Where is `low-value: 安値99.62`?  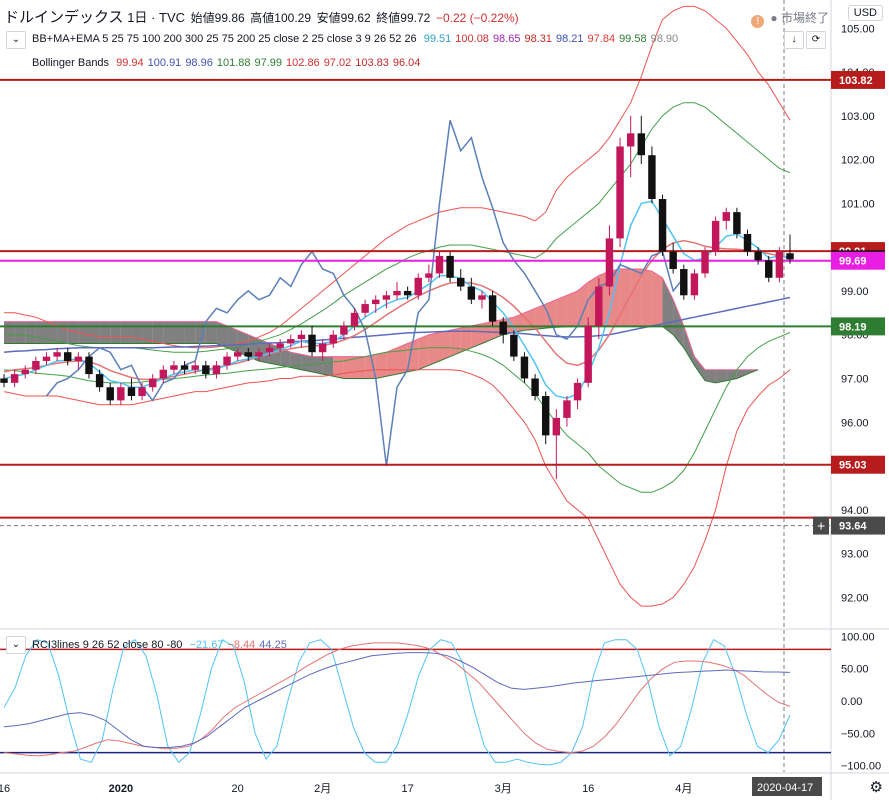 low-value: 安値99.62 is located at coordinates (343, 18).